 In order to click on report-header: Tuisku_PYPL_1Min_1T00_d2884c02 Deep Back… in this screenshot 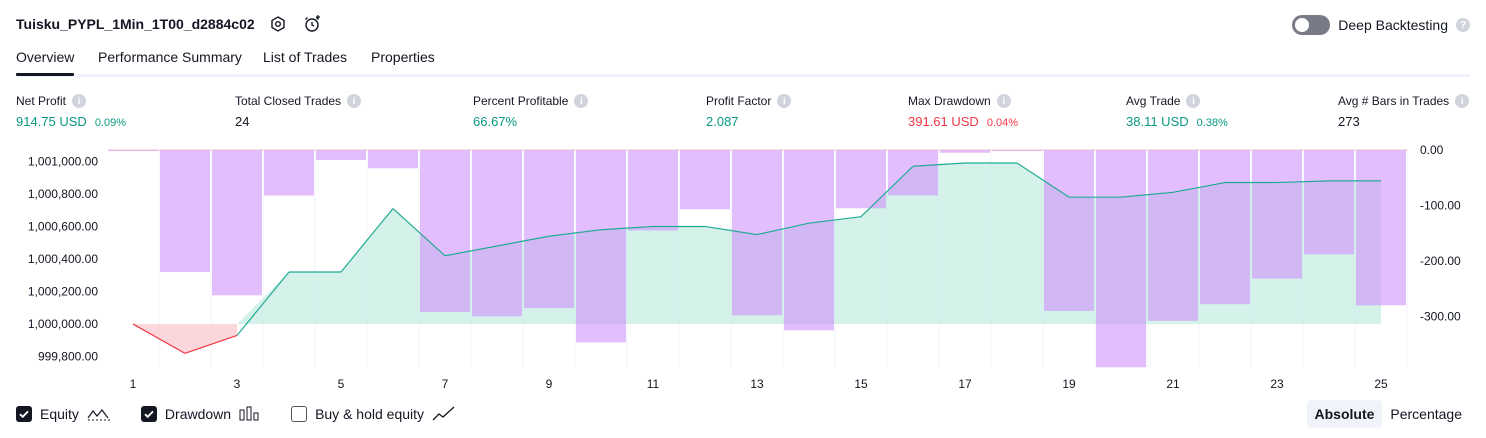, I will do `click(743, 25)`.